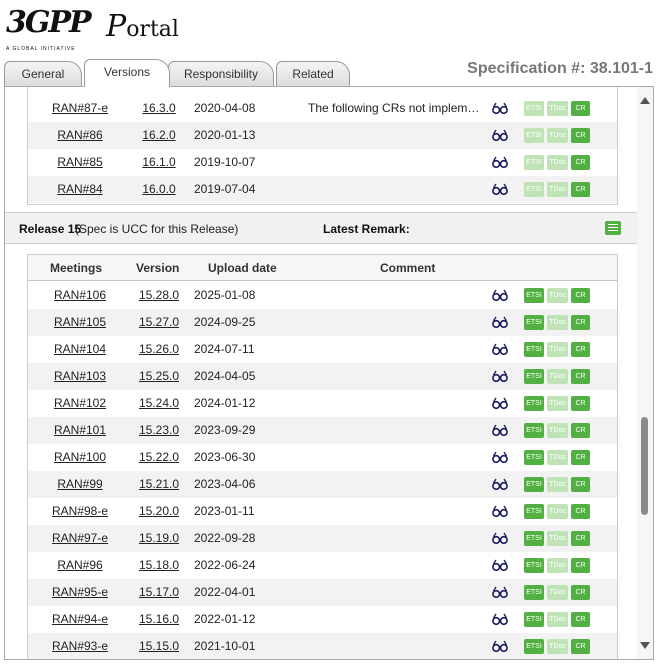 The width and height of the screenshot is (667, 669). What do you see at coordinates (159, 322) in the screenshot?
I see `version-link: 15.27.0` at bounding box center [159, 322].